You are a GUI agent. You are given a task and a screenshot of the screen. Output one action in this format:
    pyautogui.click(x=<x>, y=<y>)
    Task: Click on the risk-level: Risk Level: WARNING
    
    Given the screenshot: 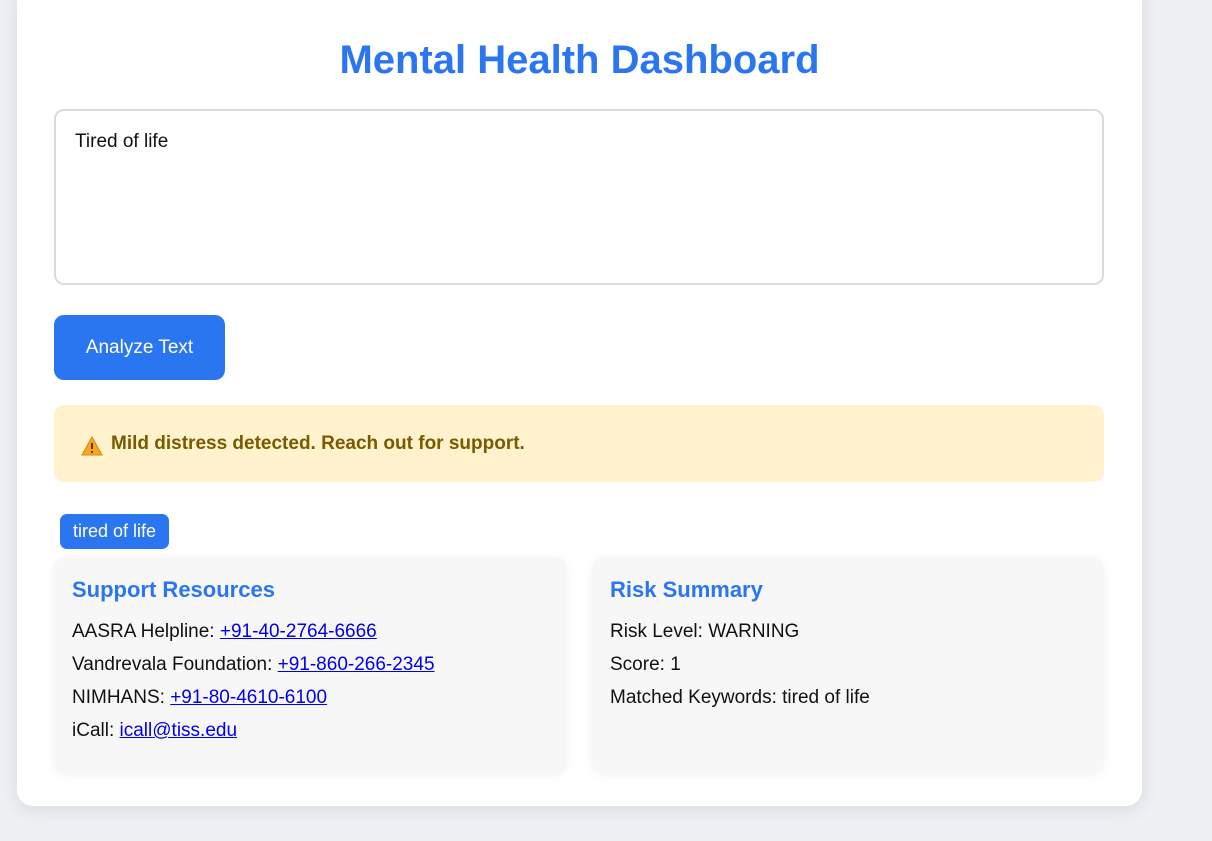 What is the action you would take?
    pyautogui.click(x=705, y=631)
    